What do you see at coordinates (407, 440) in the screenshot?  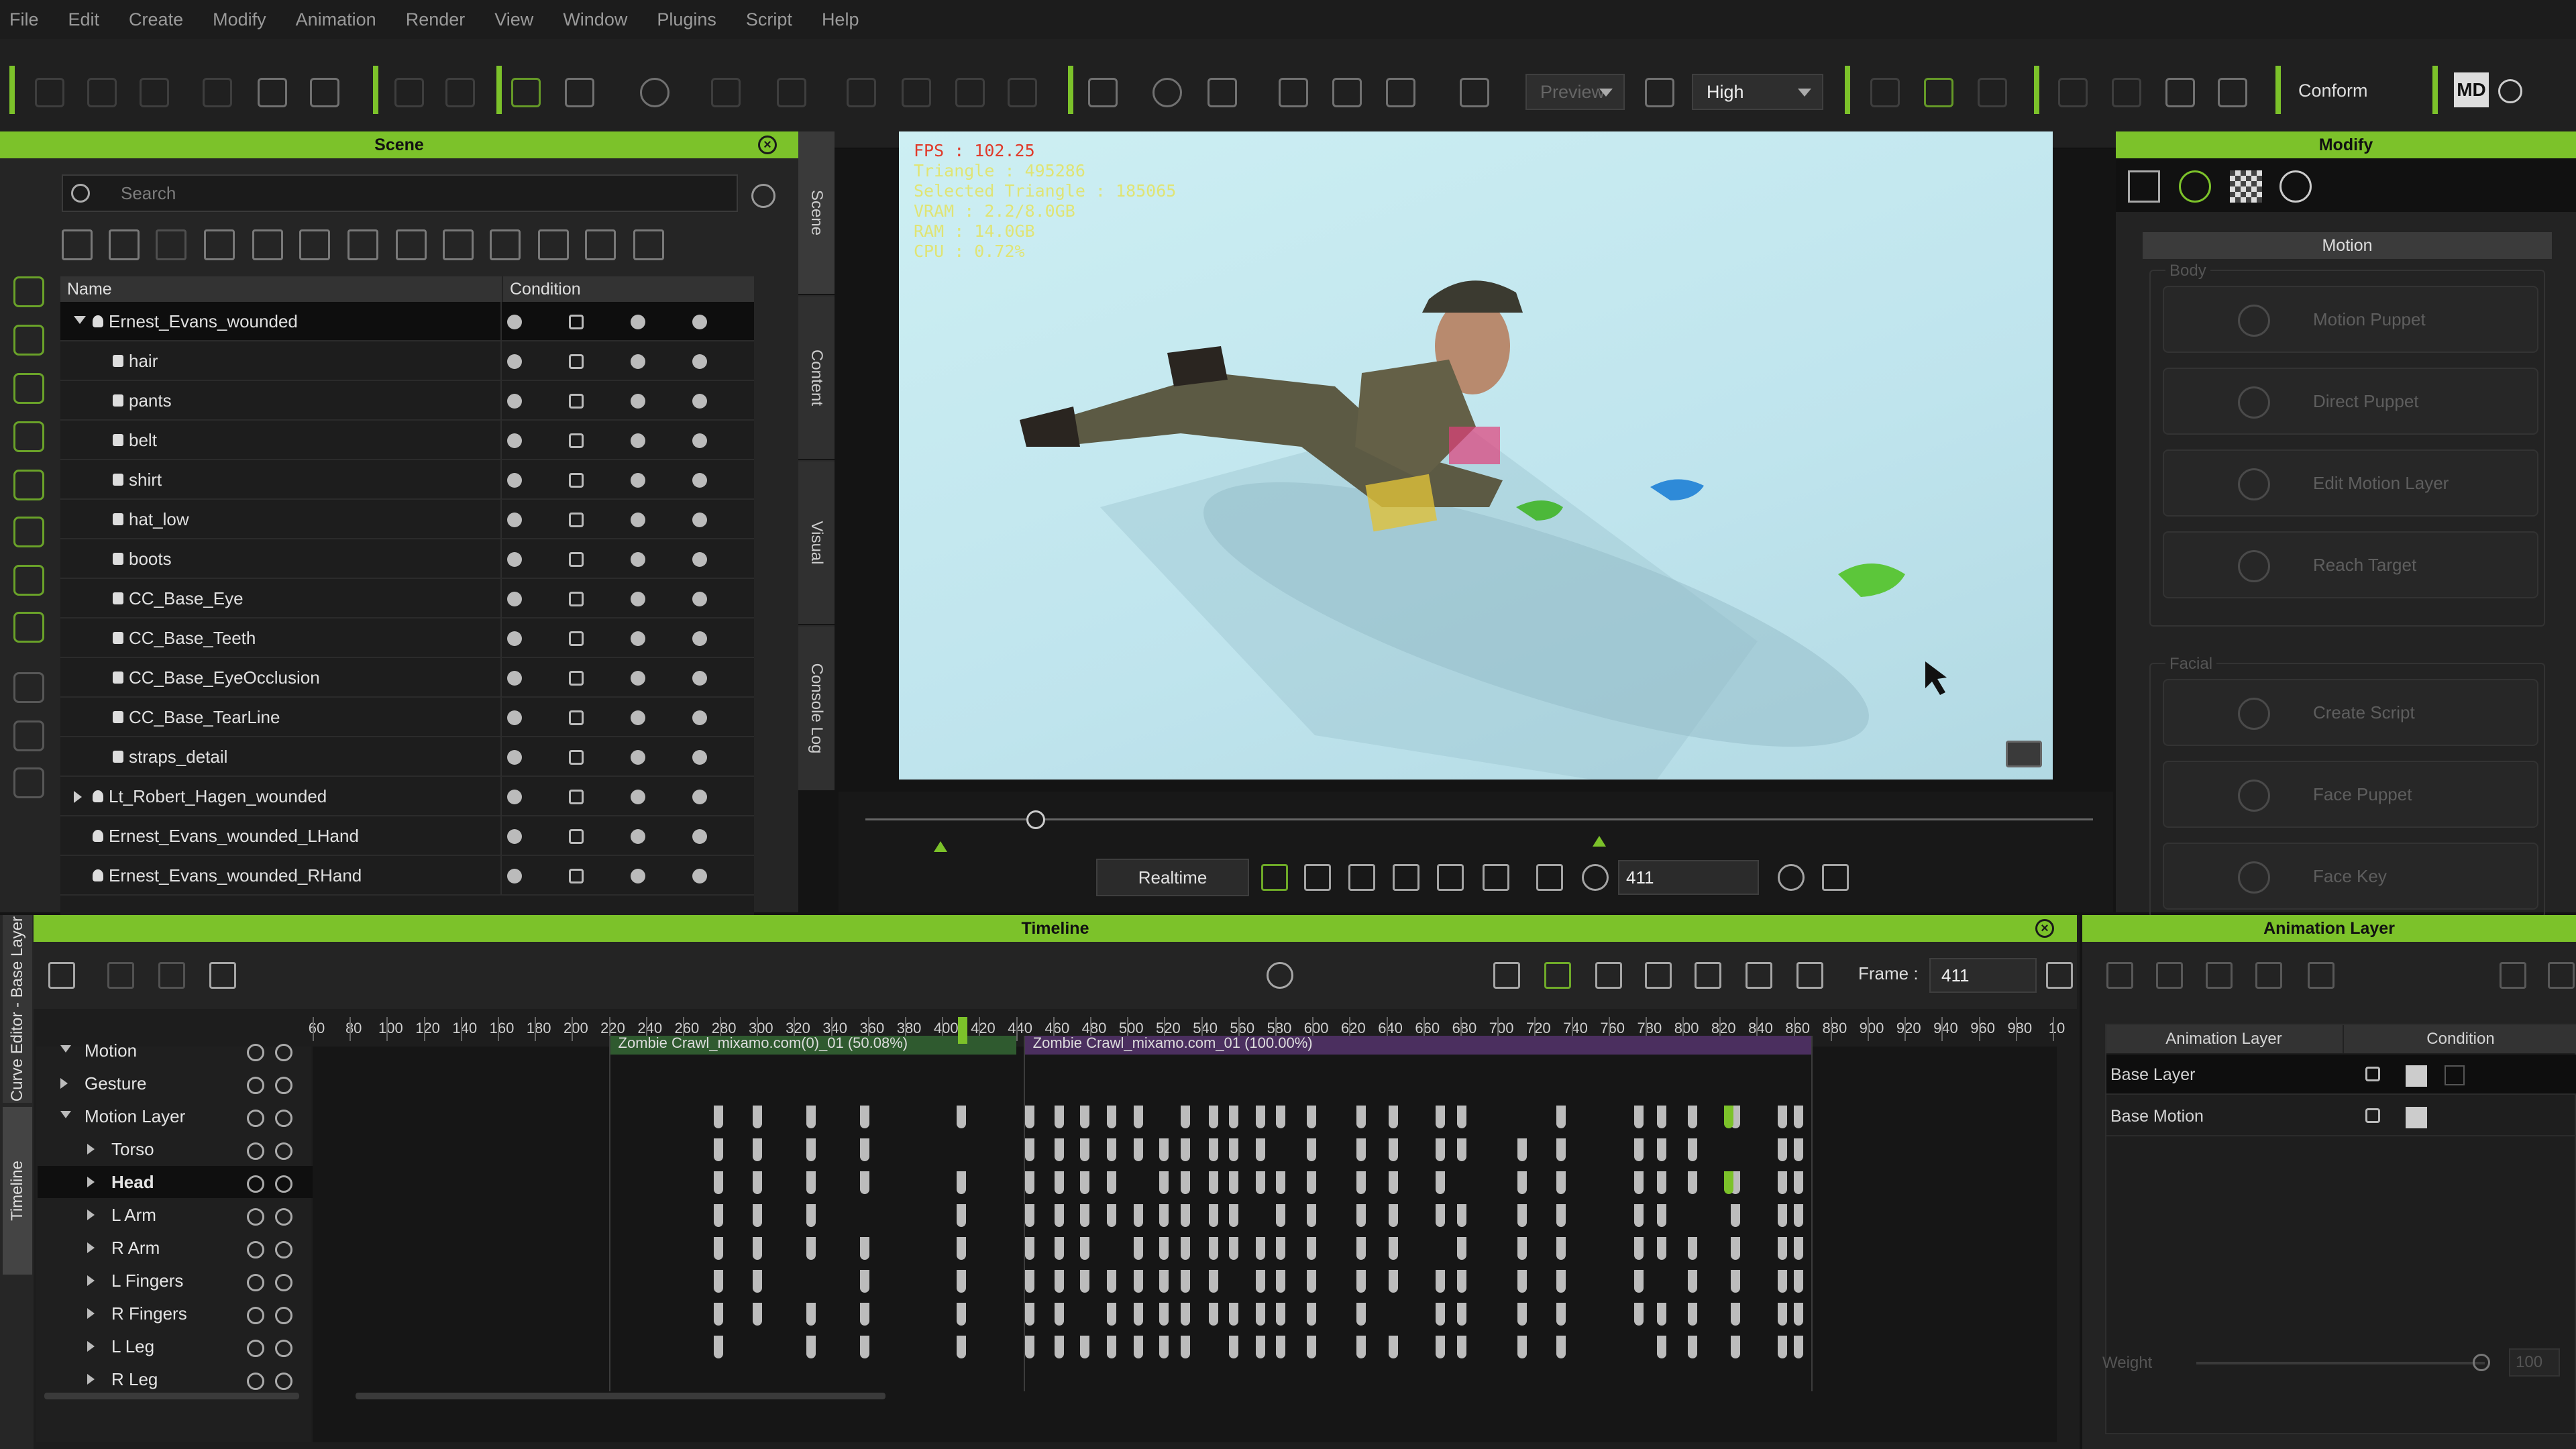 I see `tree-row: belt` at bounding box center [407, 440].